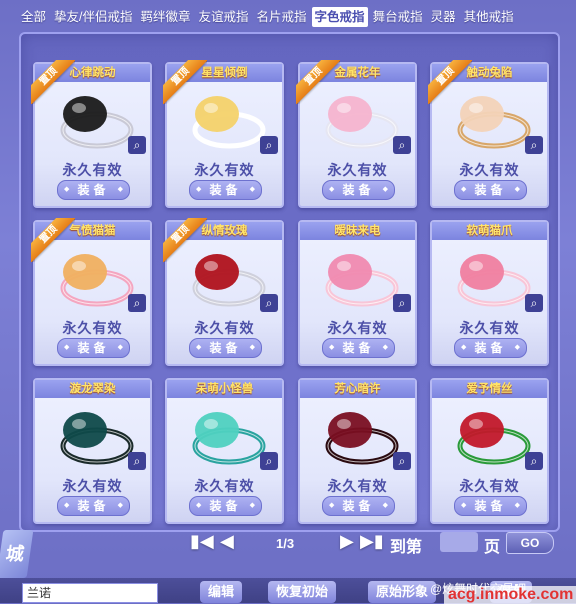 The height and width of the screenshot is (604, 576). I want to click on page-number-input, so click(459, 542).